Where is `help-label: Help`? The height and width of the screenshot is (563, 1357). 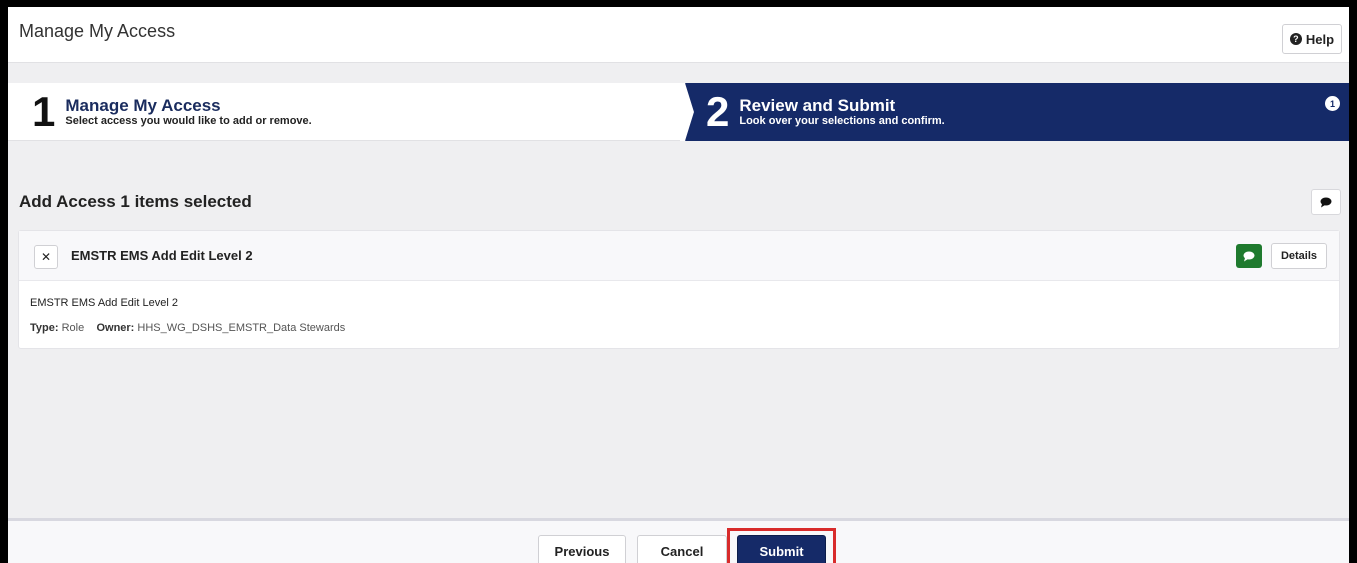
help-label: Help is located at coordinates (1320, 39).